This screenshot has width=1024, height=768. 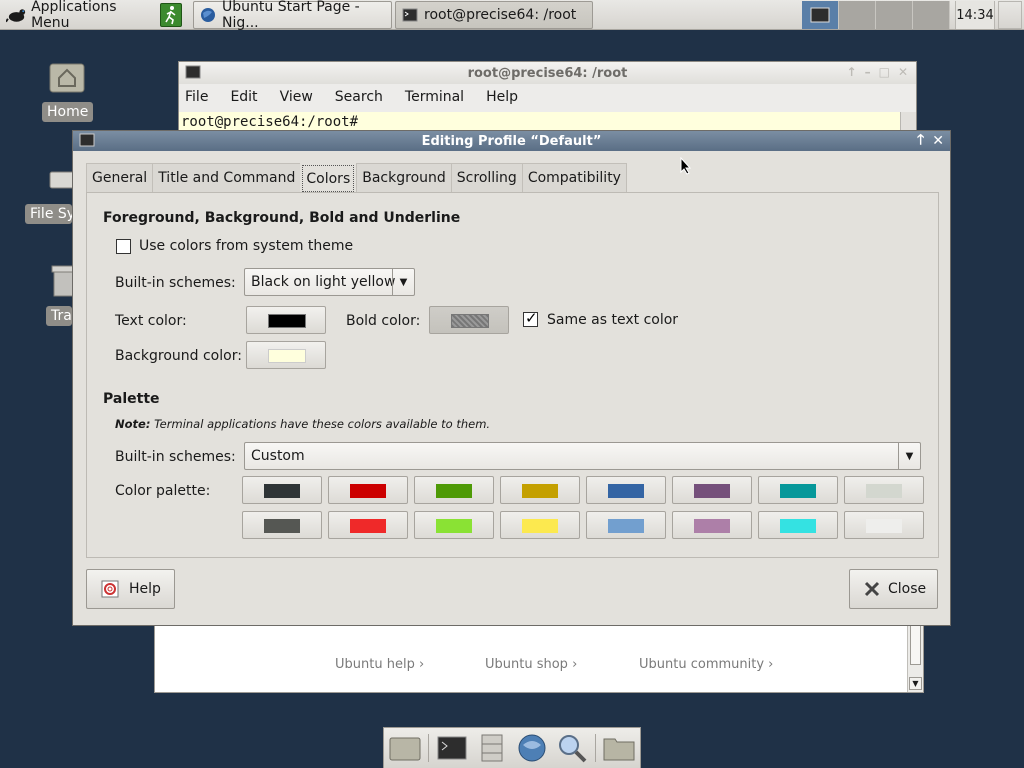 I want to click on mouse-pointer-icon, so click(x=686, y=166).